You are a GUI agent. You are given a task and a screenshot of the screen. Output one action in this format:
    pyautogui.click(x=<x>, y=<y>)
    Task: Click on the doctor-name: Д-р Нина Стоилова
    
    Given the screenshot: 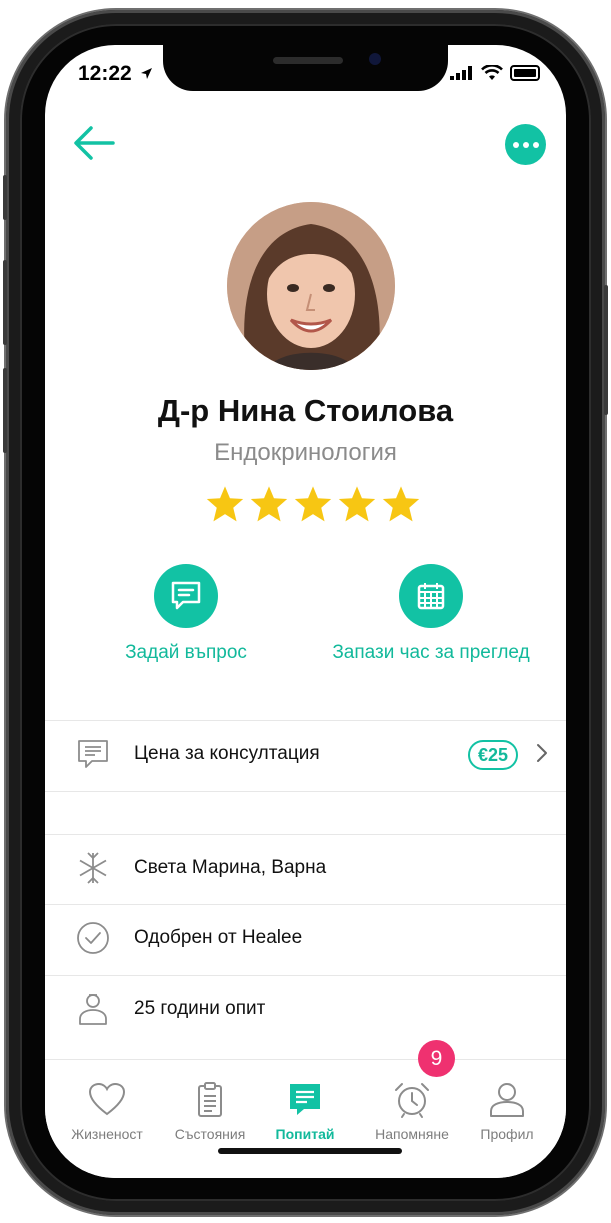 What is the action you would take?
    pyautogui.click(x=305, y=410)
    